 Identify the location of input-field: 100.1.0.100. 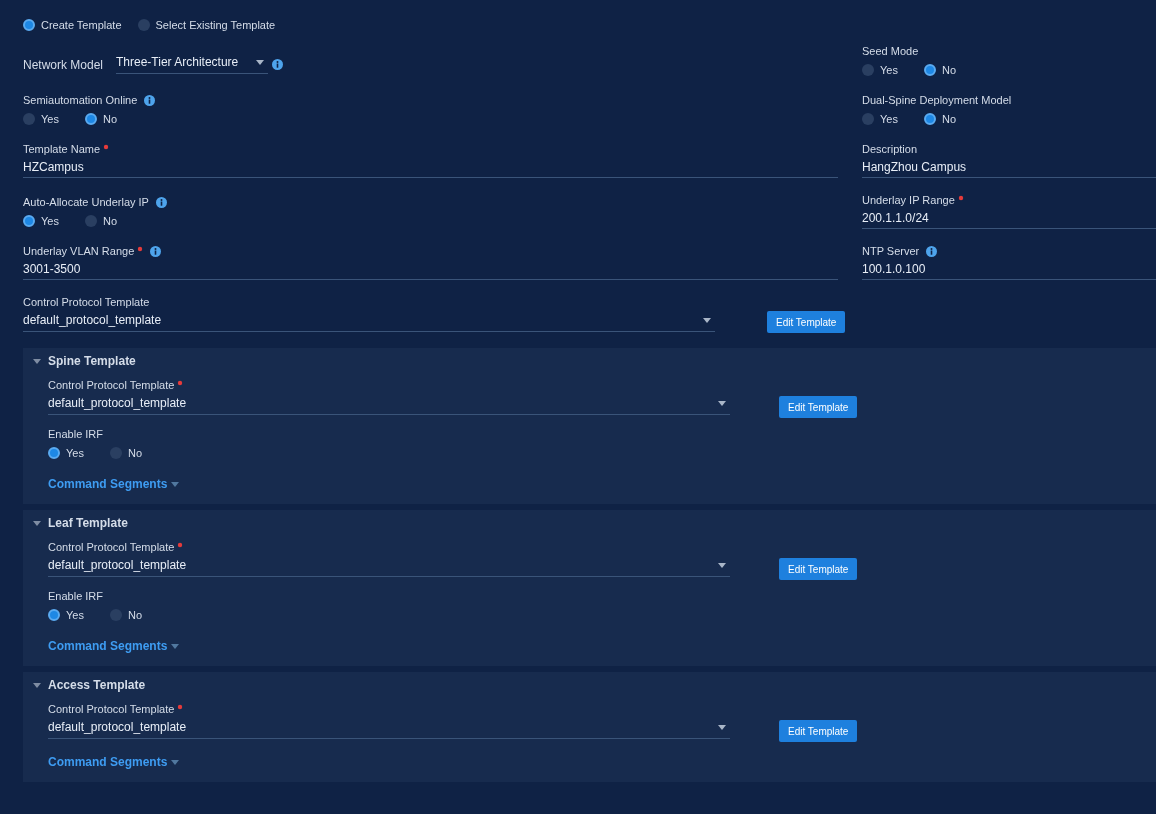
(1009, 271).